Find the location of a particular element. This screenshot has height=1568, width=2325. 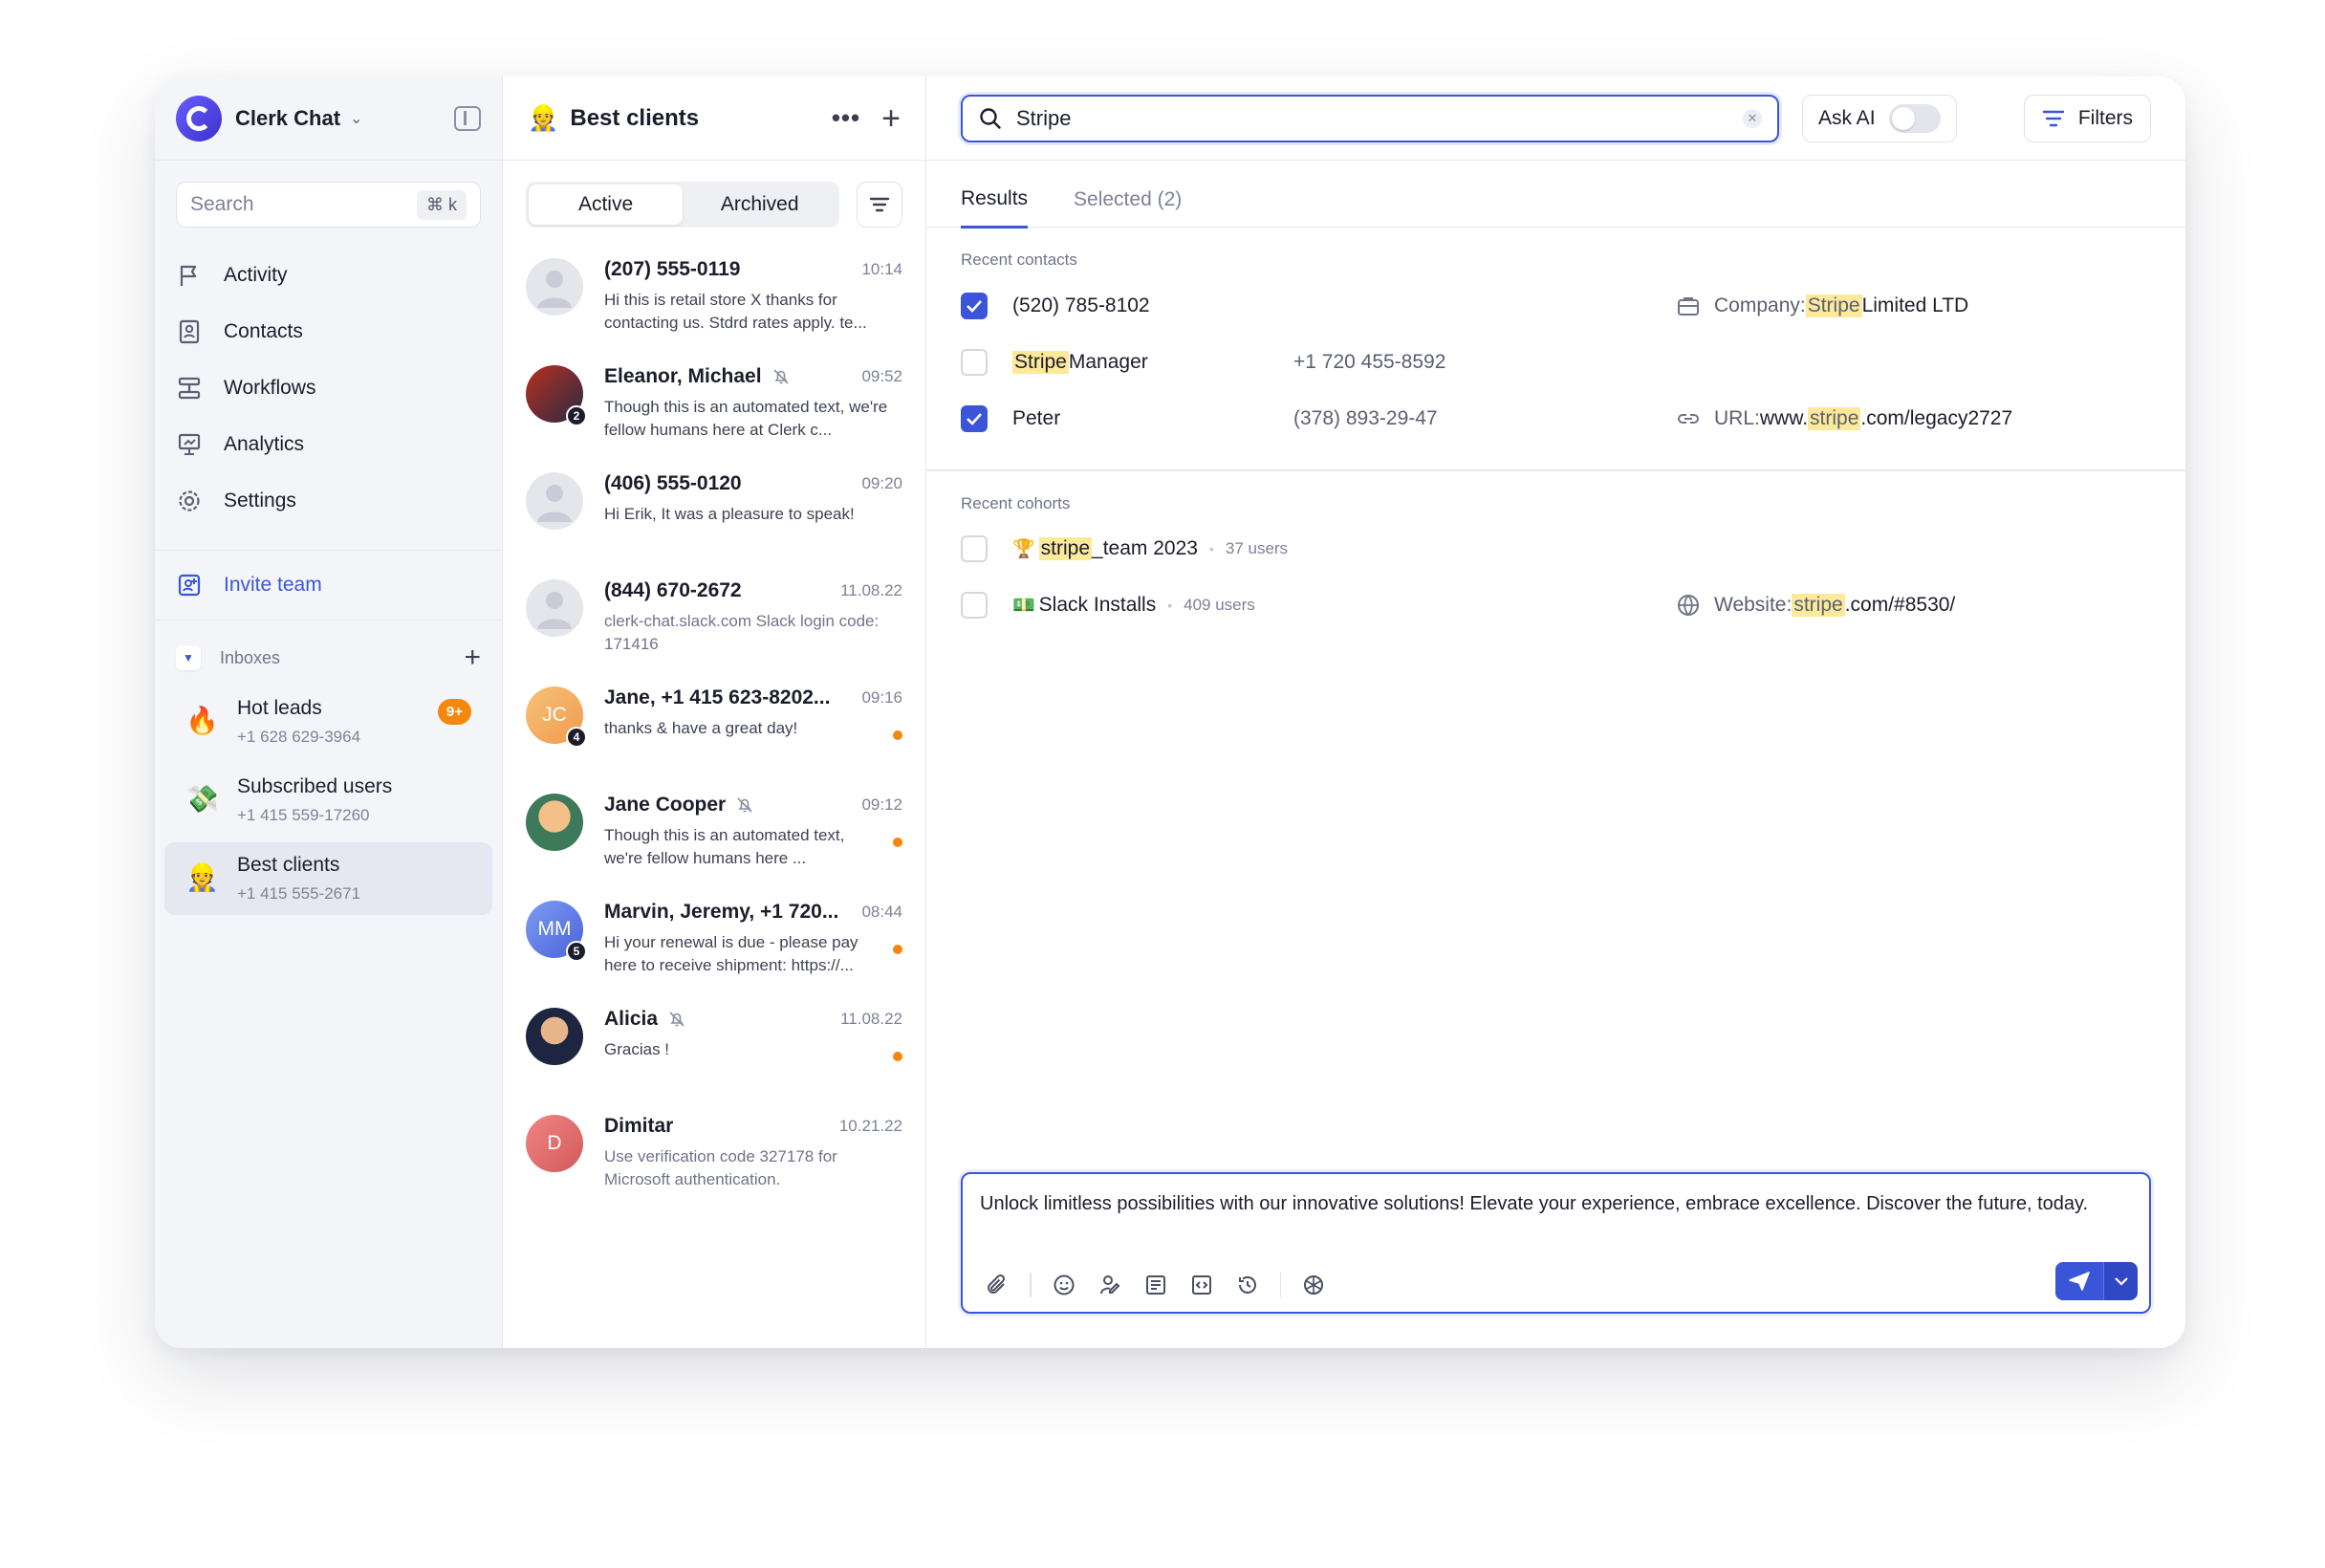

search-shortcut-badge: ⌘ k is located at coordinates (442, 204).